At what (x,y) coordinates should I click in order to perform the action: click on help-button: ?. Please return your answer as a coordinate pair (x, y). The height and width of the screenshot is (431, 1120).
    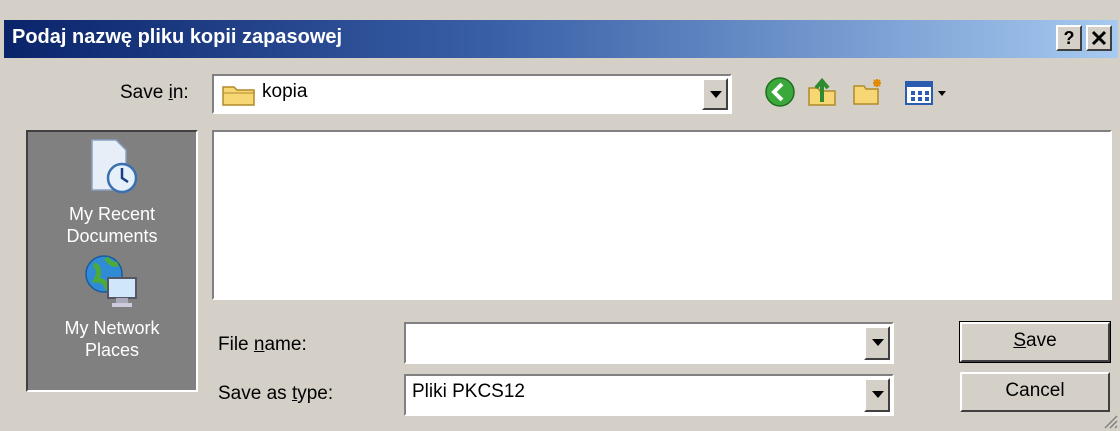
    Looking at the image, I should click on (1069, 38).